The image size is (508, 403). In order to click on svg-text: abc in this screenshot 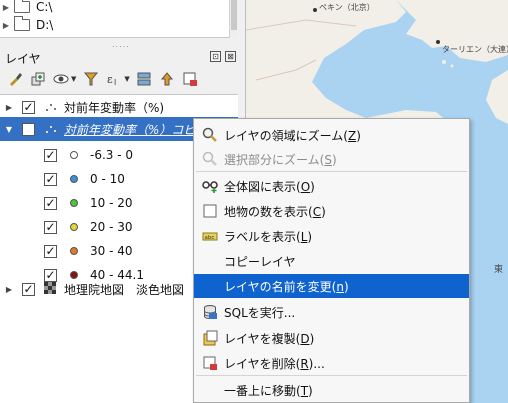, I will do `click(210, 238)`.